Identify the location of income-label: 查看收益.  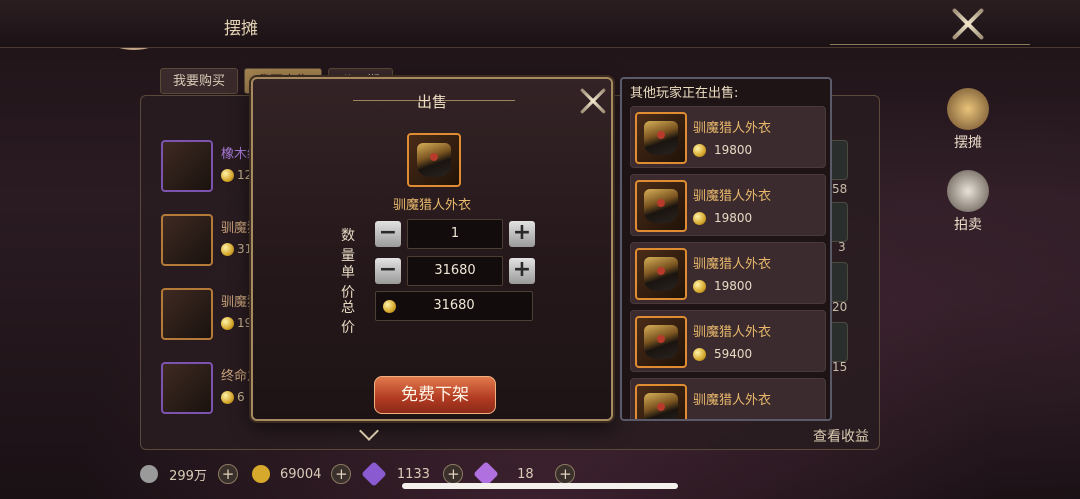
(841, 437).